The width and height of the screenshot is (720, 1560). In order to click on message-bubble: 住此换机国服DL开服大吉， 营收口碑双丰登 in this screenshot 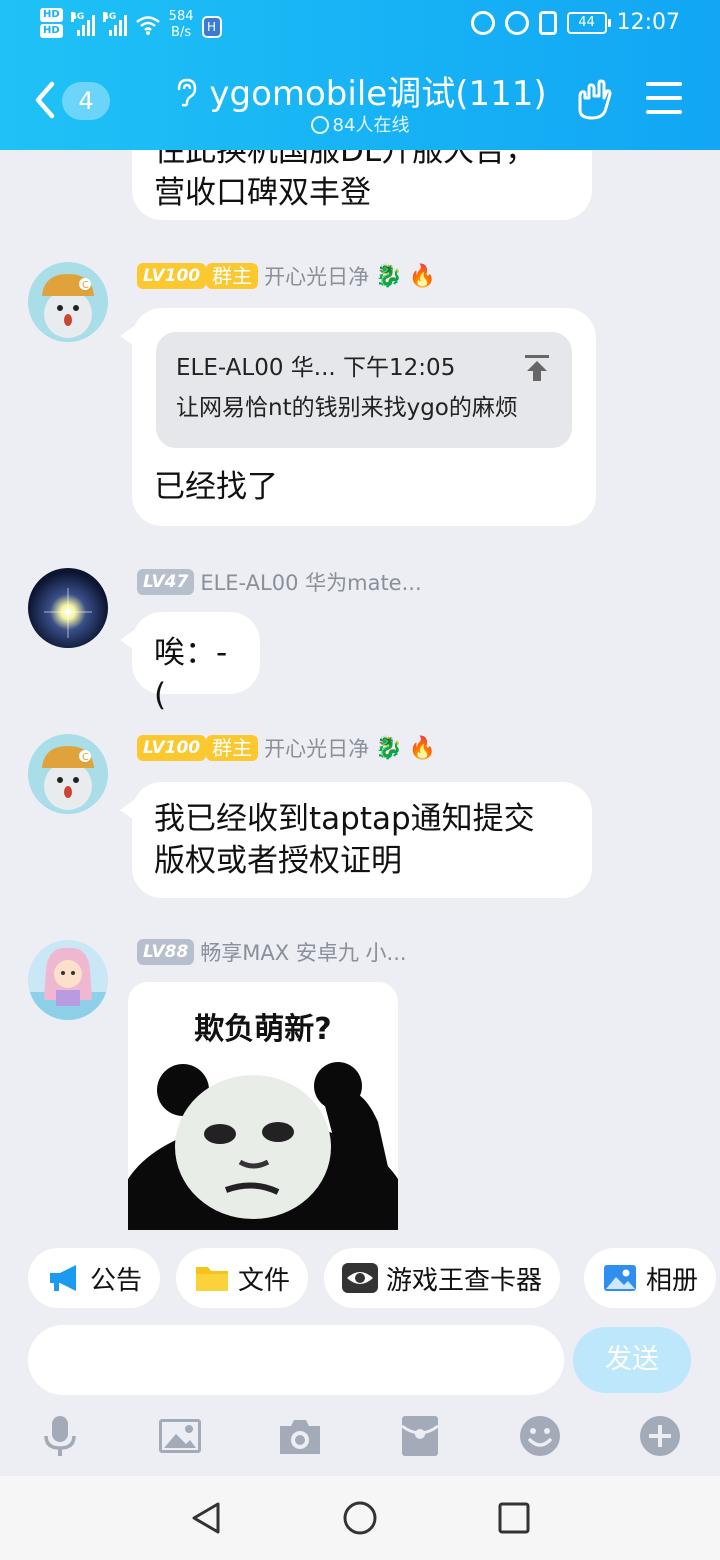, I will do `click(362, 185)`.